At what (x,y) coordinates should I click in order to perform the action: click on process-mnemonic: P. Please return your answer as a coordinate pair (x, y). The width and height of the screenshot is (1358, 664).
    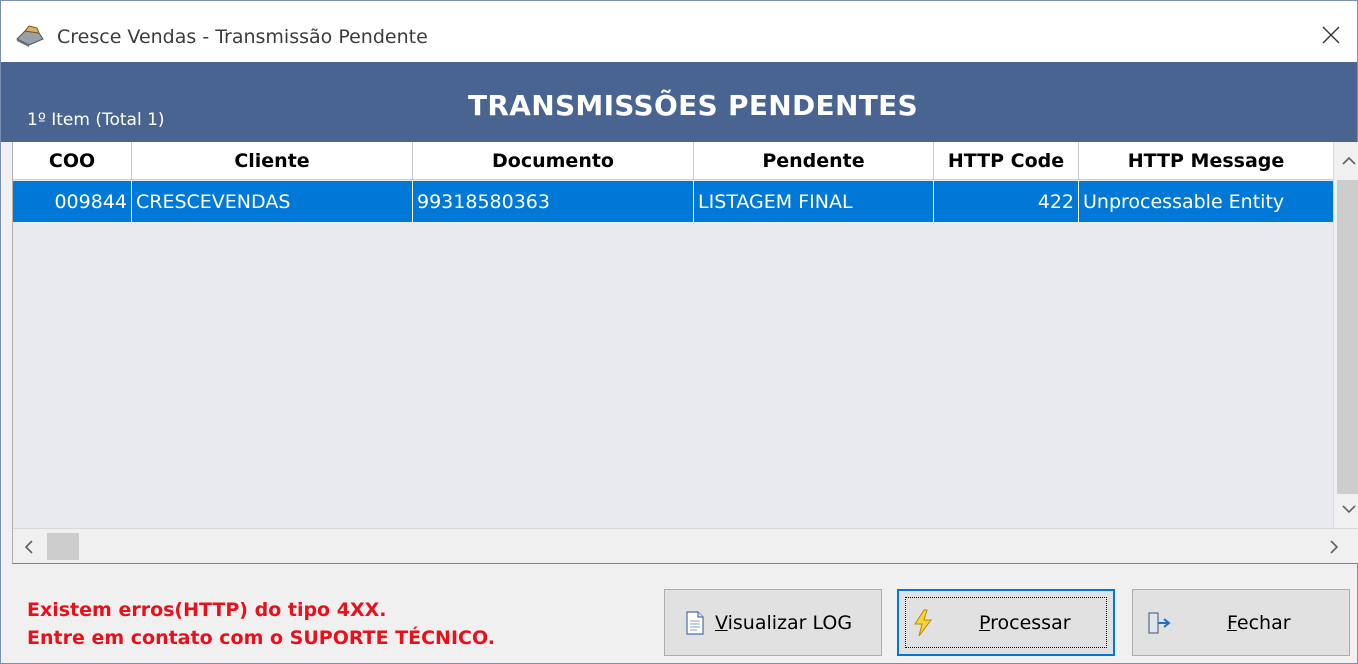
    Looking at the image, I should click on (985, 622).